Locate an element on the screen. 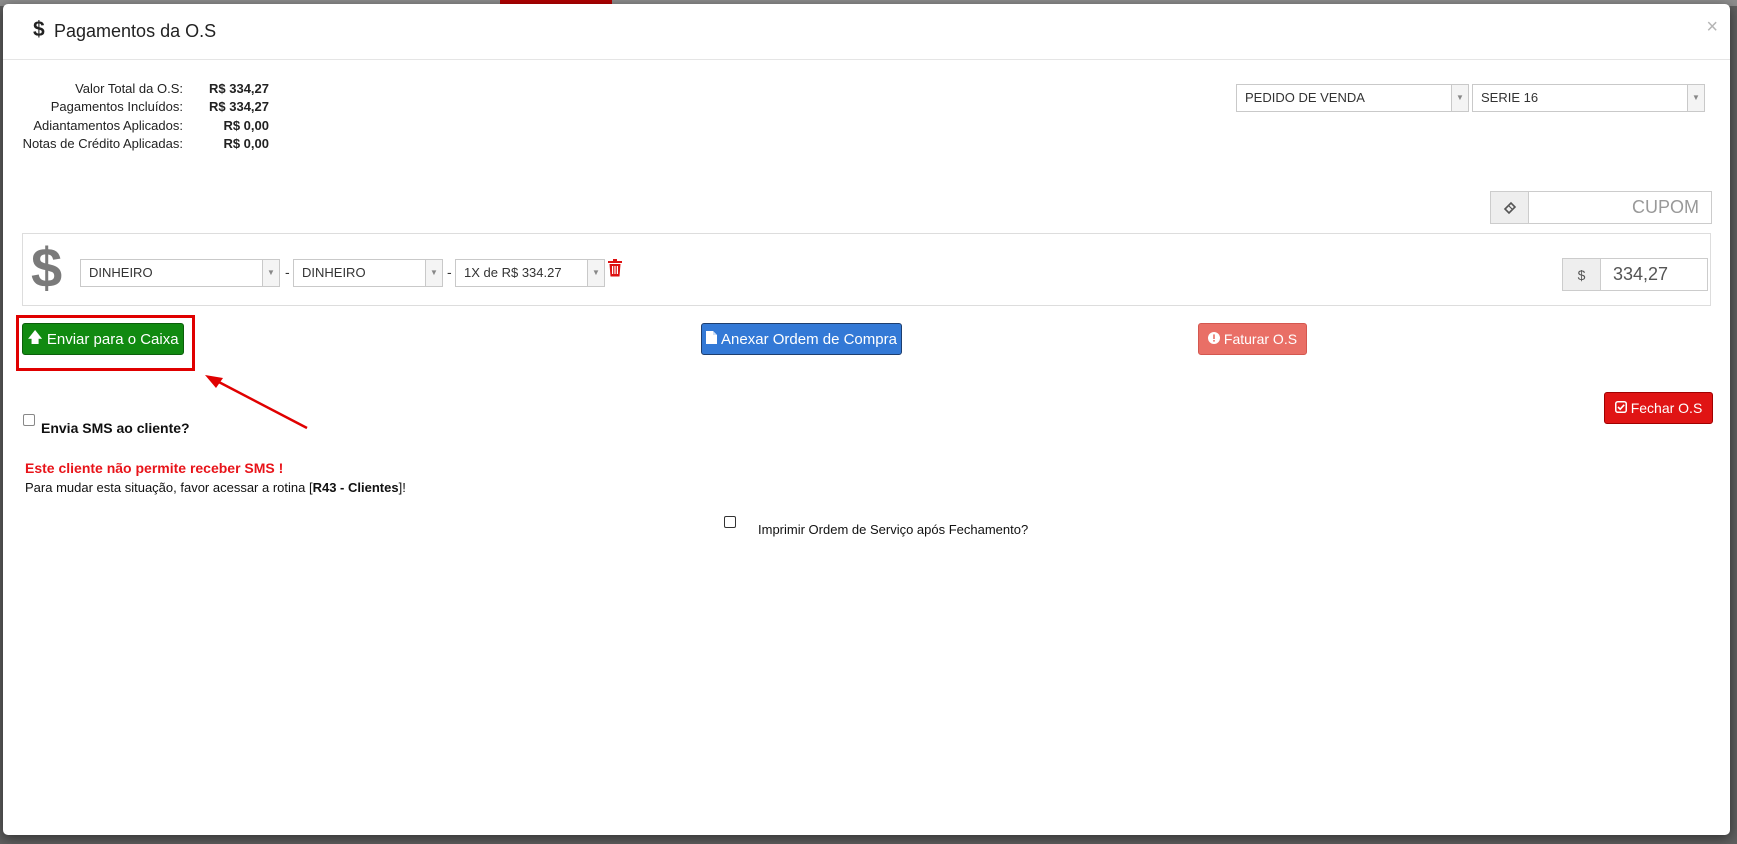 This screenshot has width=1737, height=844. modal-header: $ Pagamentos da O.S × is located at coordinates (866, 32).